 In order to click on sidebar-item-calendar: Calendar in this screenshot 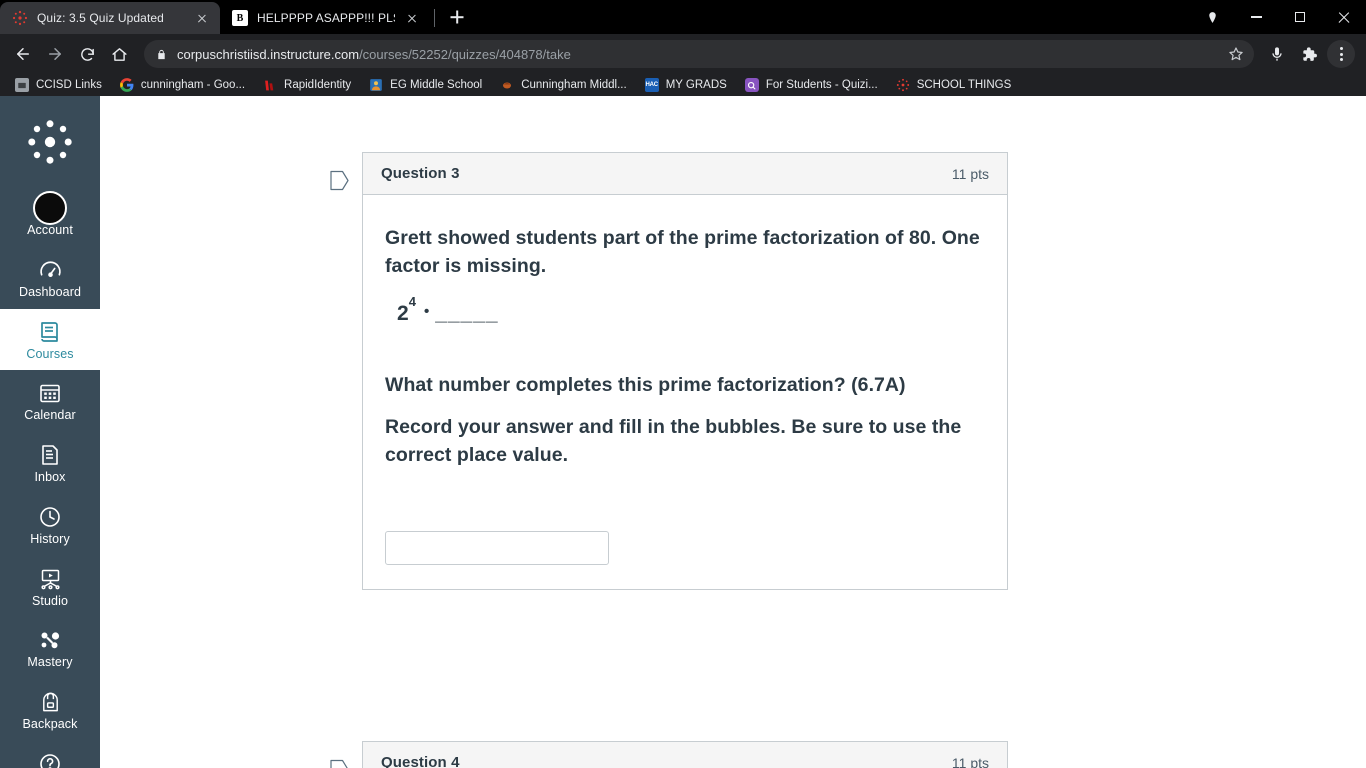, I will do `click(50, 401)`.